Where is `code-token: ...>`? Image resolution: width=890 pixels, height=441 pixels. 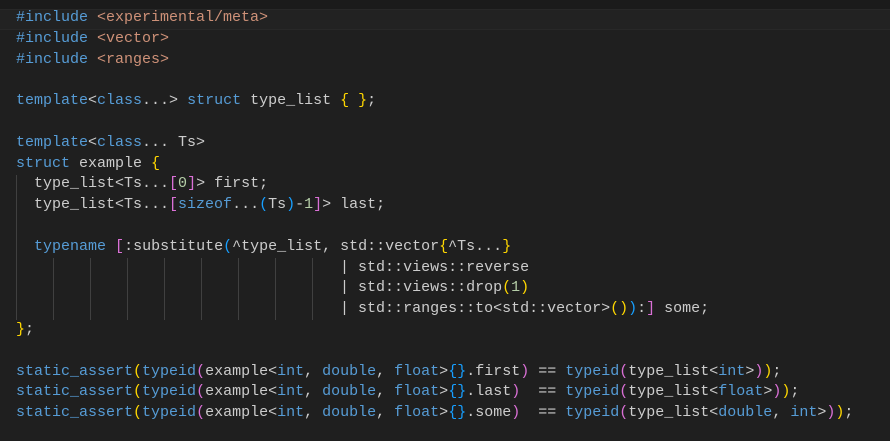
code-token: ...> is located at coordinates (165, 101).